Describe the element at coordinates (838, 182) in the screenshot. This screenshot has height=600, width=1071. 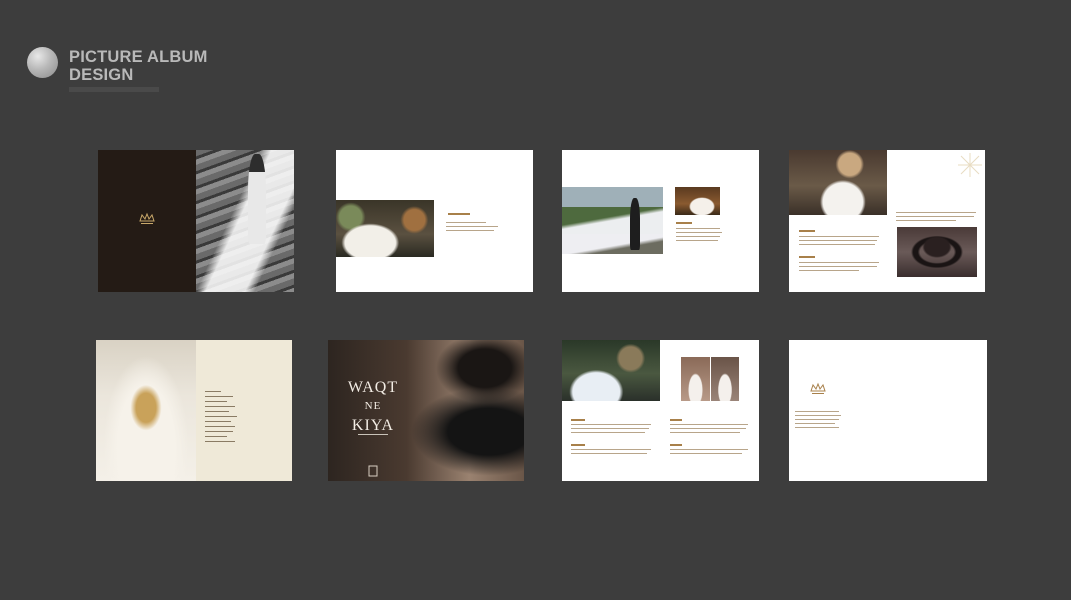
I see `arch-photo` at that location.